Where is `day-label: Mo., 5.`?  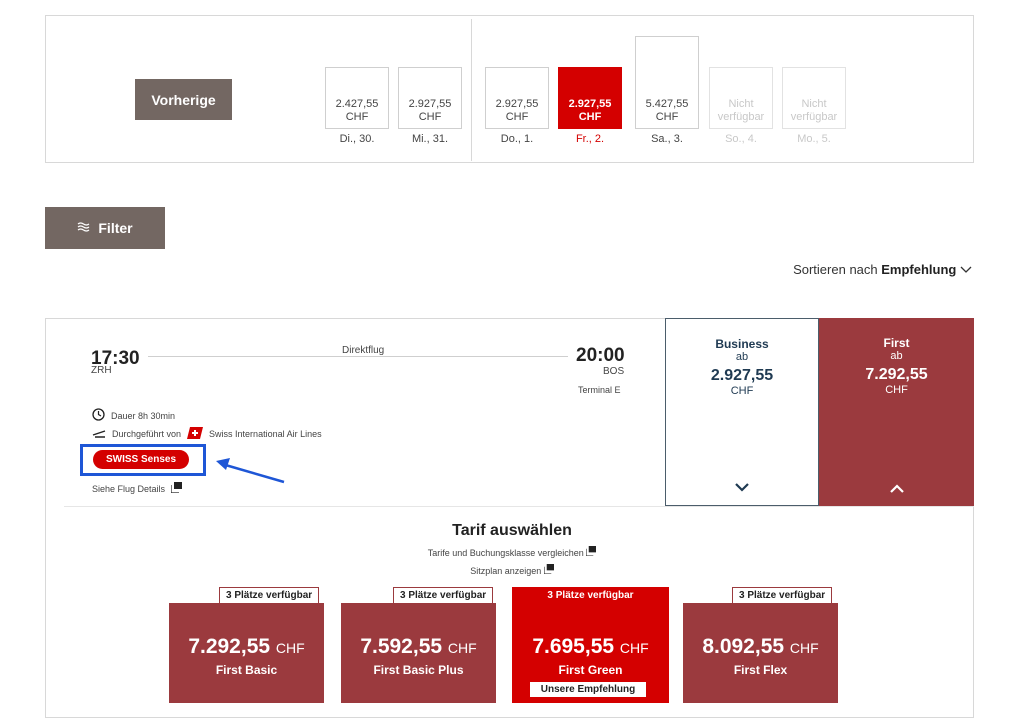 day-label: Mo., 5. is located at coordinates (814, 139).